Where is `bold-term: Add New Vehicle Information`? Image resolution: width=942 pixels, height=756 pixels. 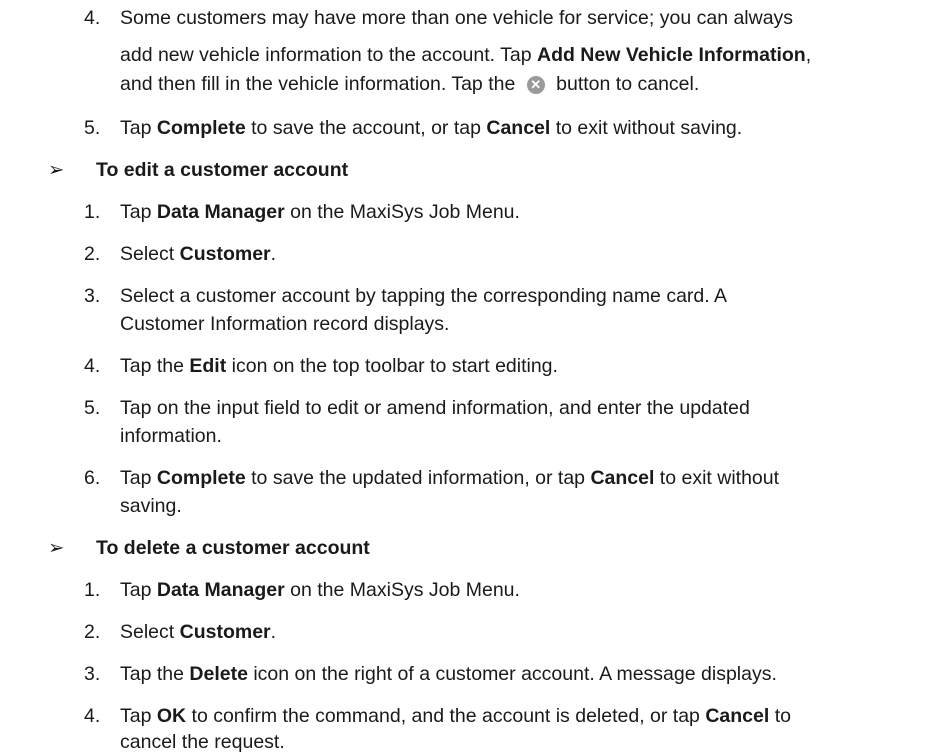
bold-term: Add New Vehicle Information is located at coordinates (671, 55).